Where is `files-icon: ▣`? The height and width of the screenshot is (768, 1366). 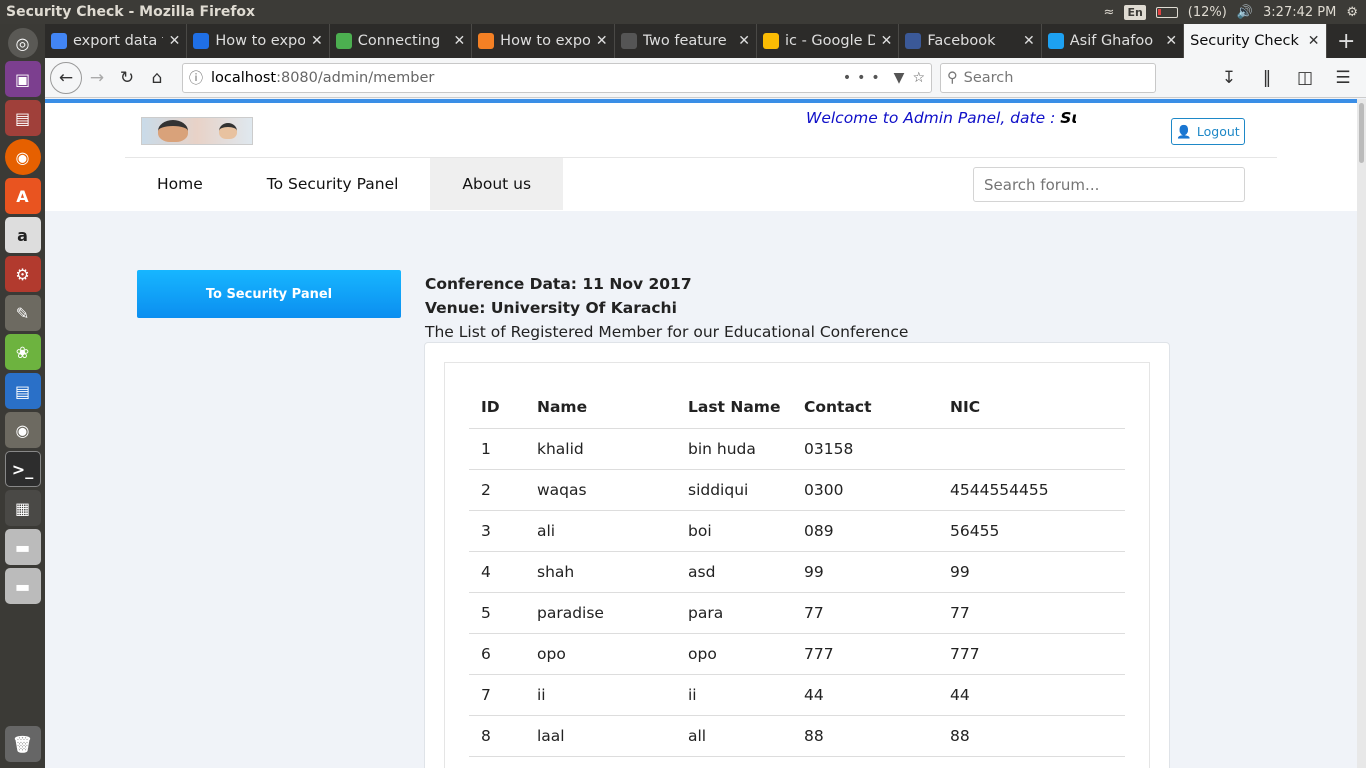
files-icon: ▣ is located at coordinates (22, 79).